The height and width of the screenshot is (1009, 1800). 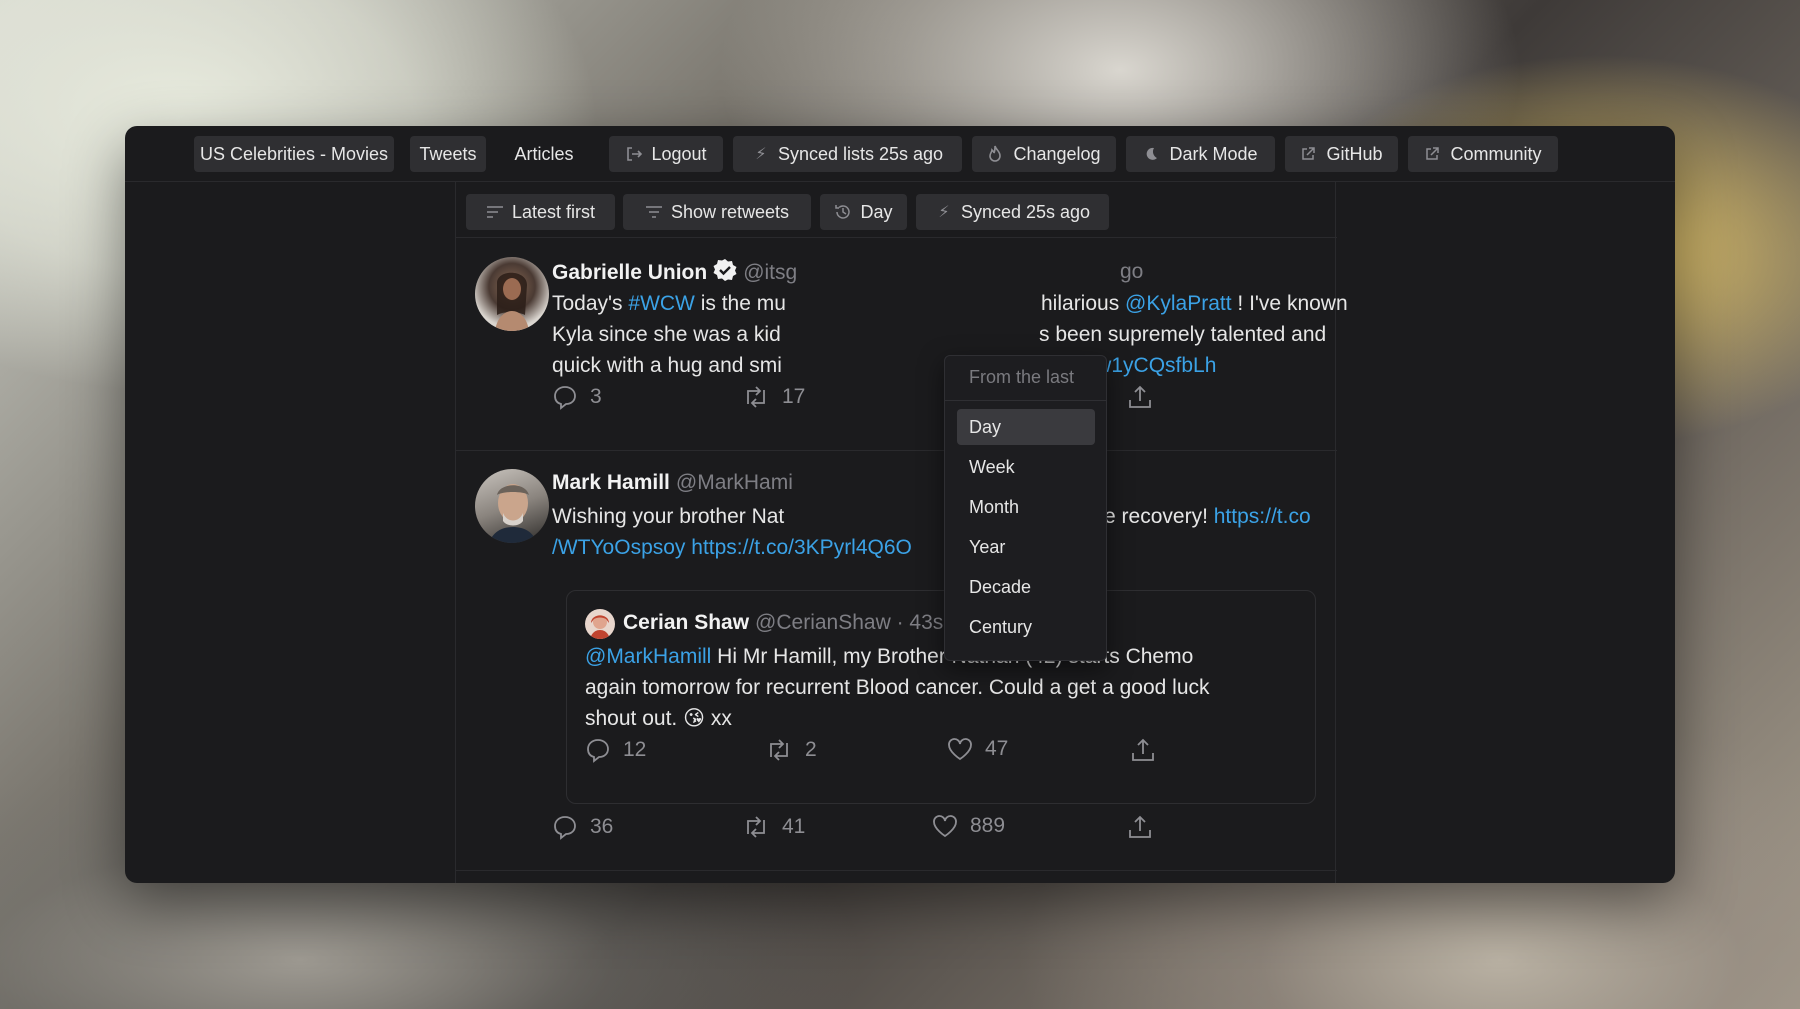 I want to click on tweet-text-left: Wishing your brother Nat, so click(x=702, y=516).